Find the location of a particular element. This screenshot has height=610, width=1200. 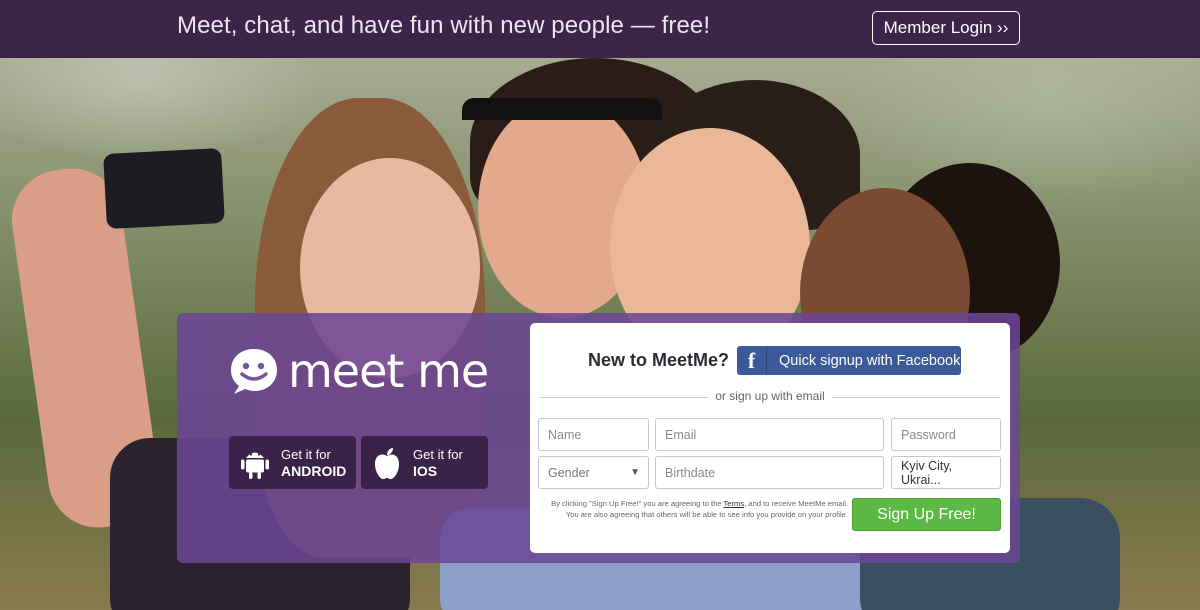

facebook-signup-label: Quick signup with Facebook is located at coordinates (870, 360).